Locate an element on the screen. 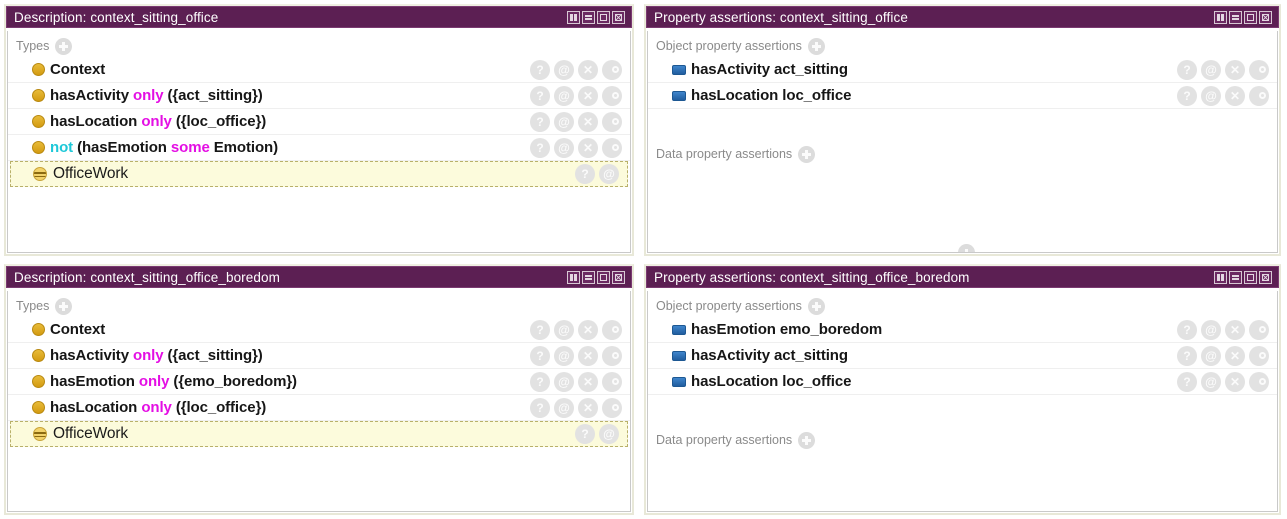 The width and height of the screenshot is (1287, 519). types-section-header: Types is located at coordinates (319, 44).